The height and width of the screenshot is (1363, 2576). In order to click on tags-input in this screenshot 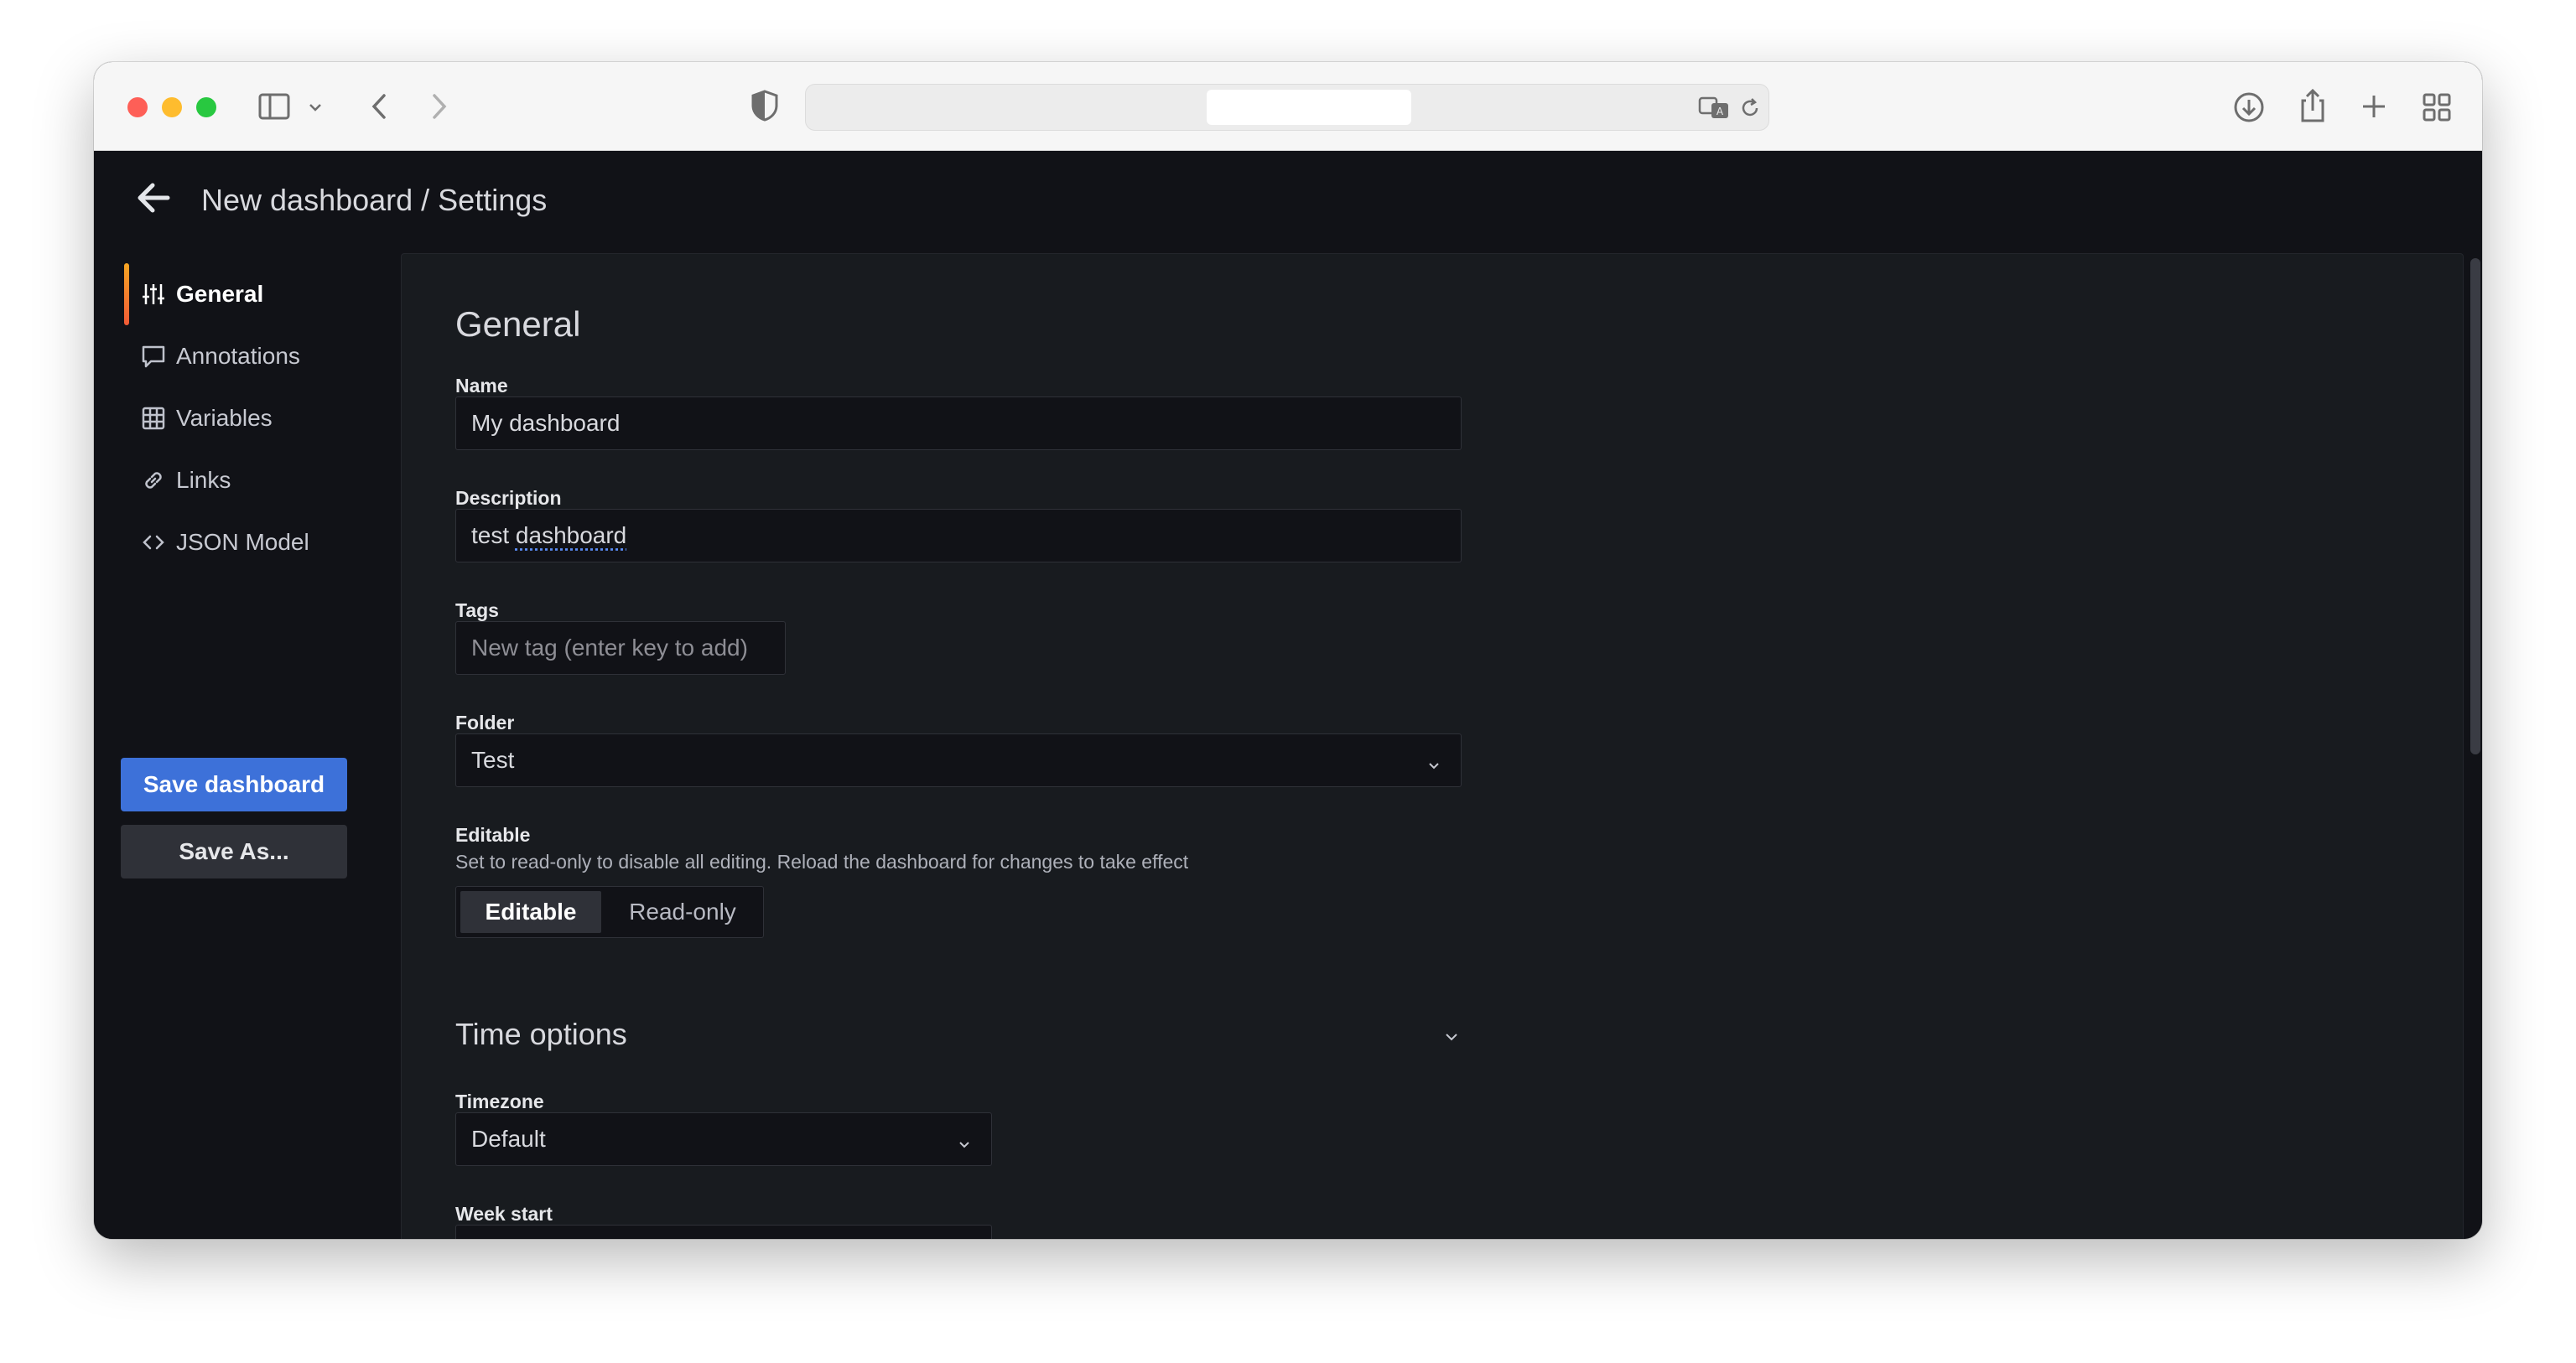, I will do `click(620, 648)`.